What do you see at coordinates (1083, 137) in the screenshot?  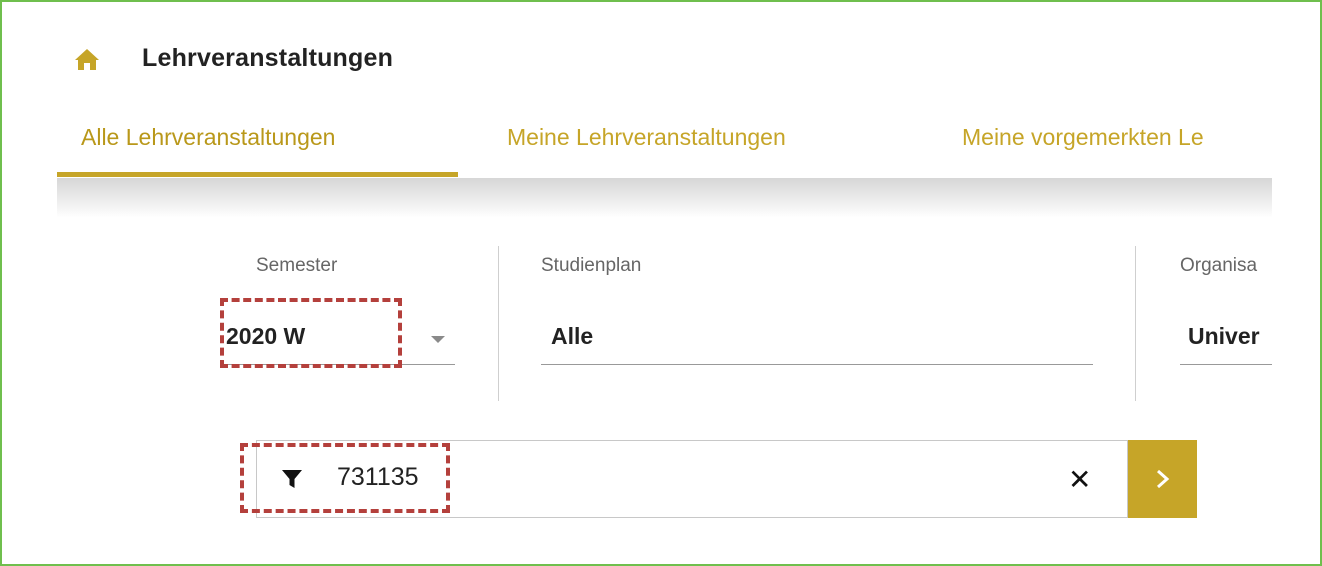 I see `tab-meine-vorgemerkten: Meine vorgemerkten Le` at bounding box center [1083, 137].